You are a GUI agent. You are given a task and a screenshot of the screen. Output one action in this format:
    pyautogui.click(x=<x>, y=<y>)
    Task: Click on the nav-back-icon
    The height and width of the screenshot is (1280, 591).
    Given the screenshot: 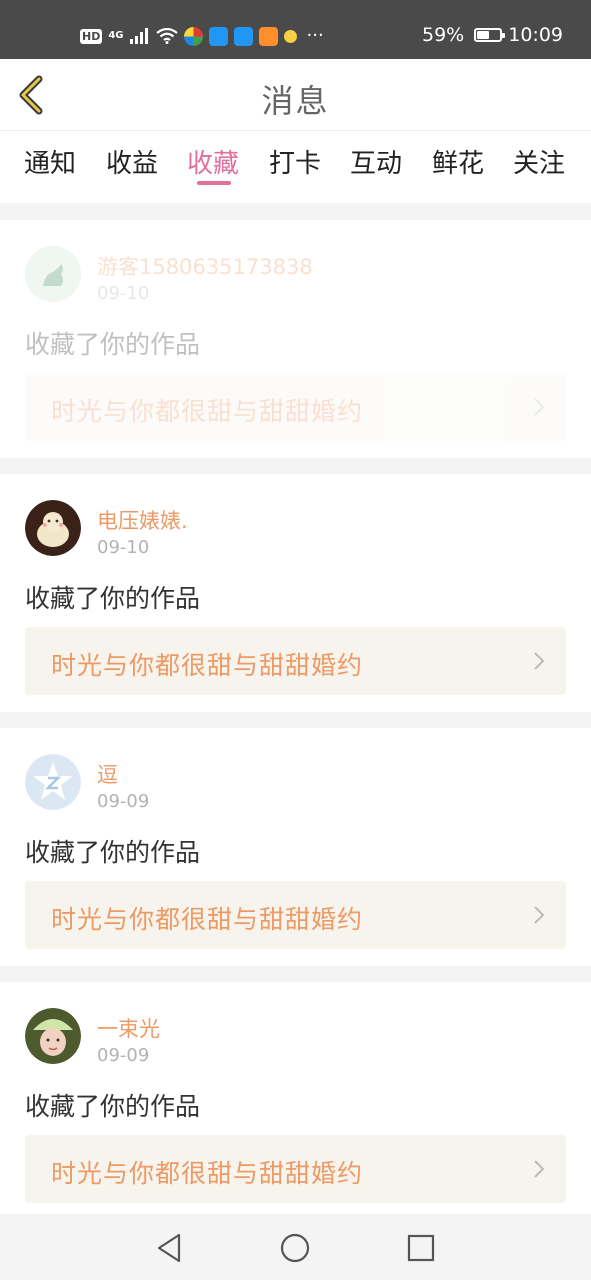 What is the action you would take?
    pyautogui.click(x=169, y=1248)
    